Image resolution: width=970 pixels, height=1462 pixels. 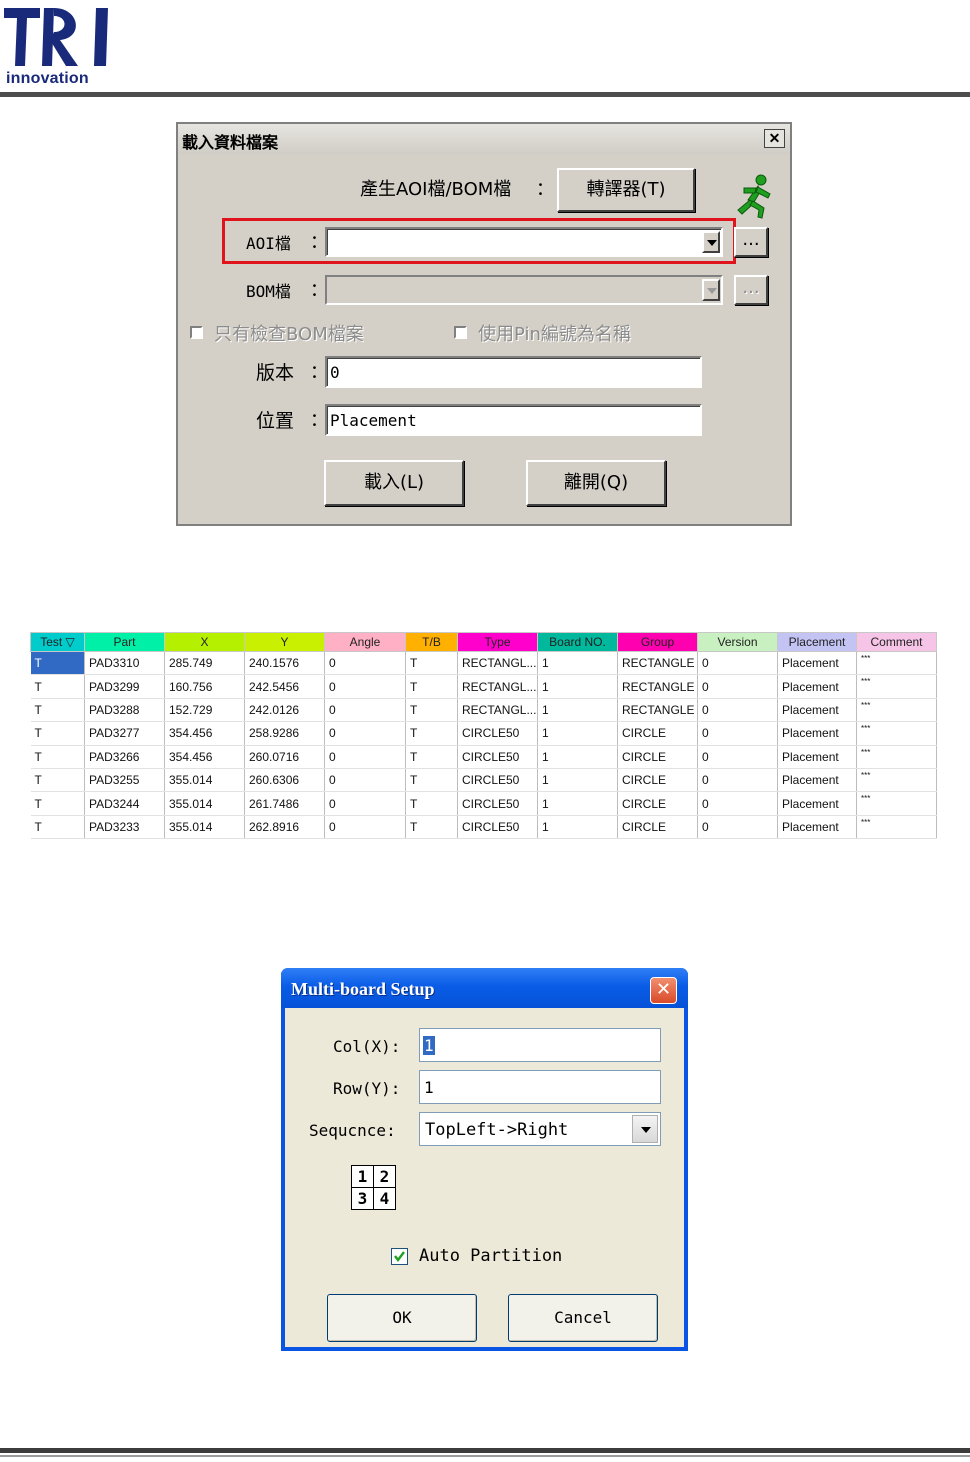 What do you see at coordinates (284, 827) in the screenshot?
I see `table-cell: 262.8916` at bounding box center [284, 827].